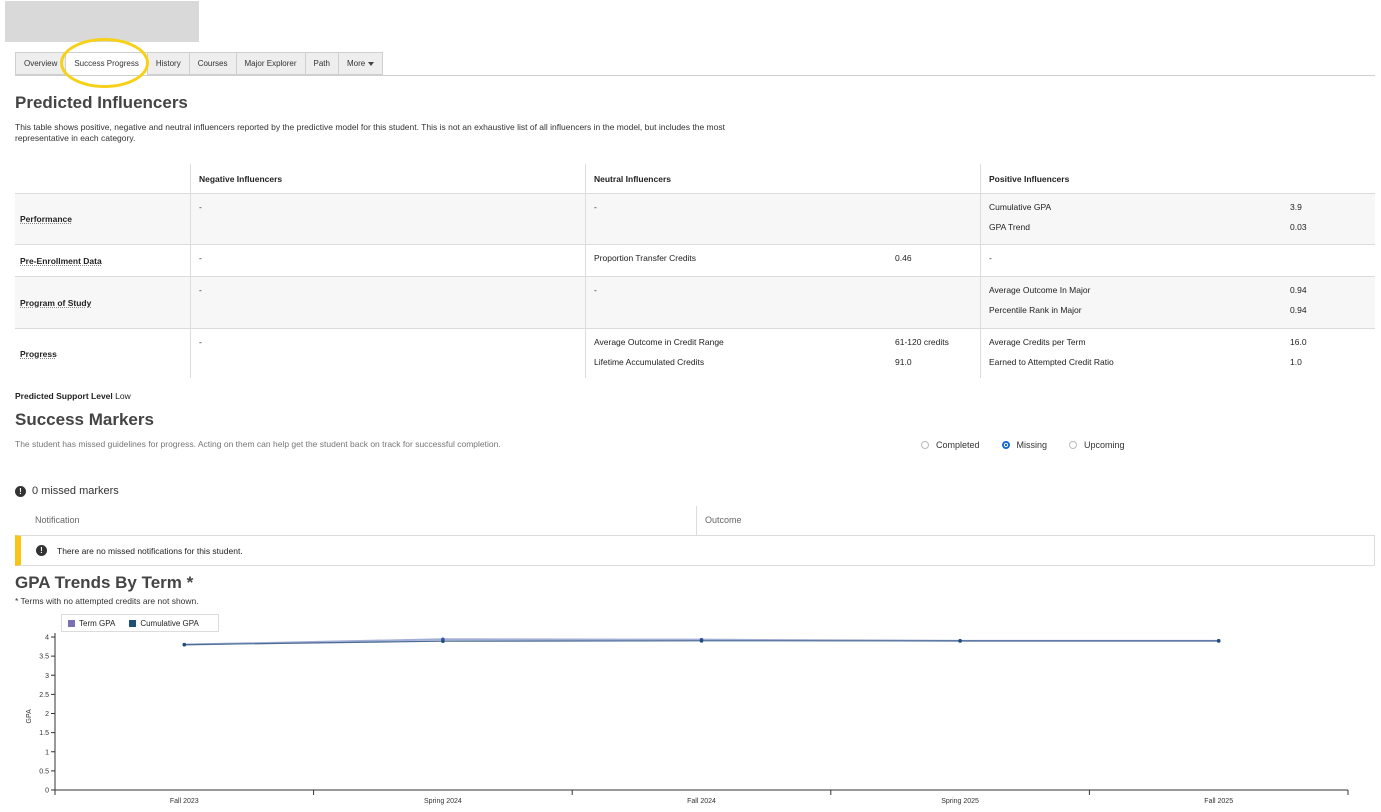  I want to click on y-tick-label: 4, so click(47, 638).